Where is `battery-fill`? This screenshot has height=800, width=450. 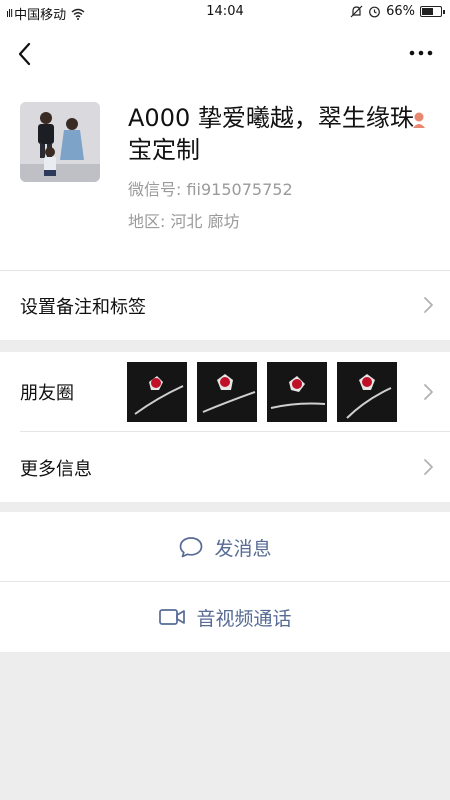 battery-fill is located at coordinates (427, 11).